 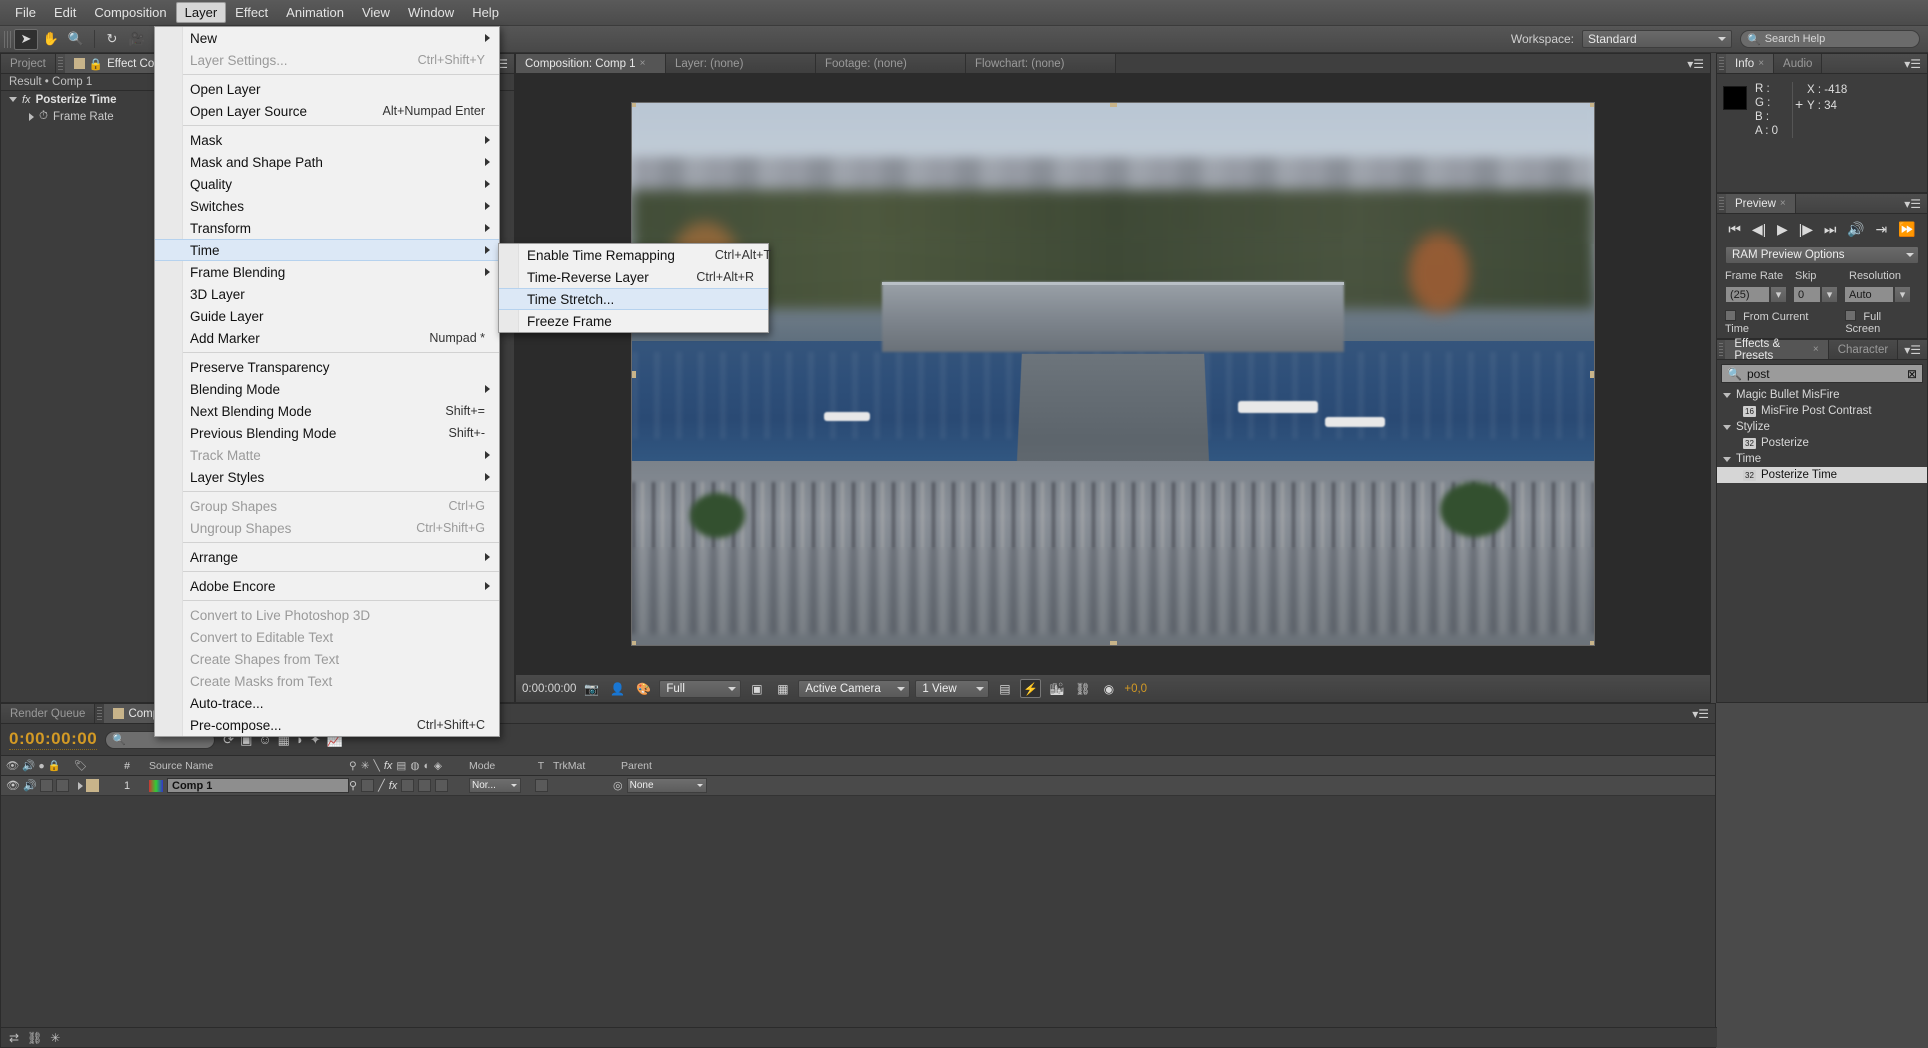 I want to click on menu-item-view: View, so click(x=376, y=12).